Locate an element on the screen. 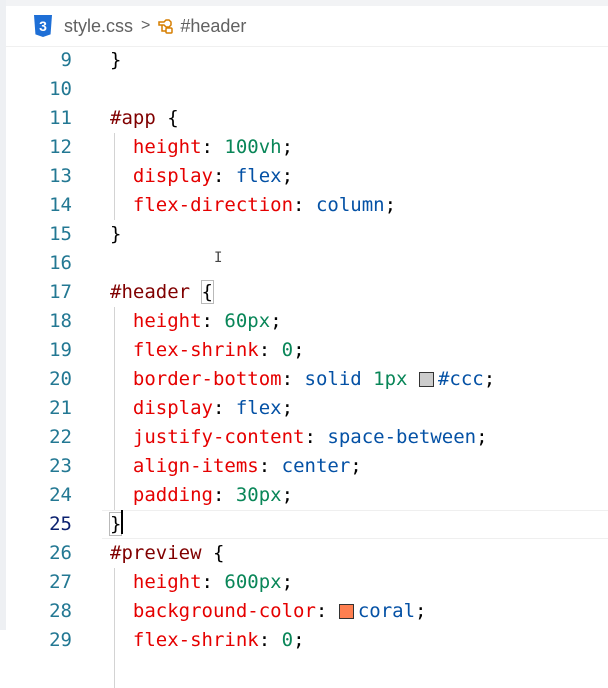 The height and width of the screenshot is (688, 608). breadcrumb-symbol: #header is located at coordinates (213, 26).